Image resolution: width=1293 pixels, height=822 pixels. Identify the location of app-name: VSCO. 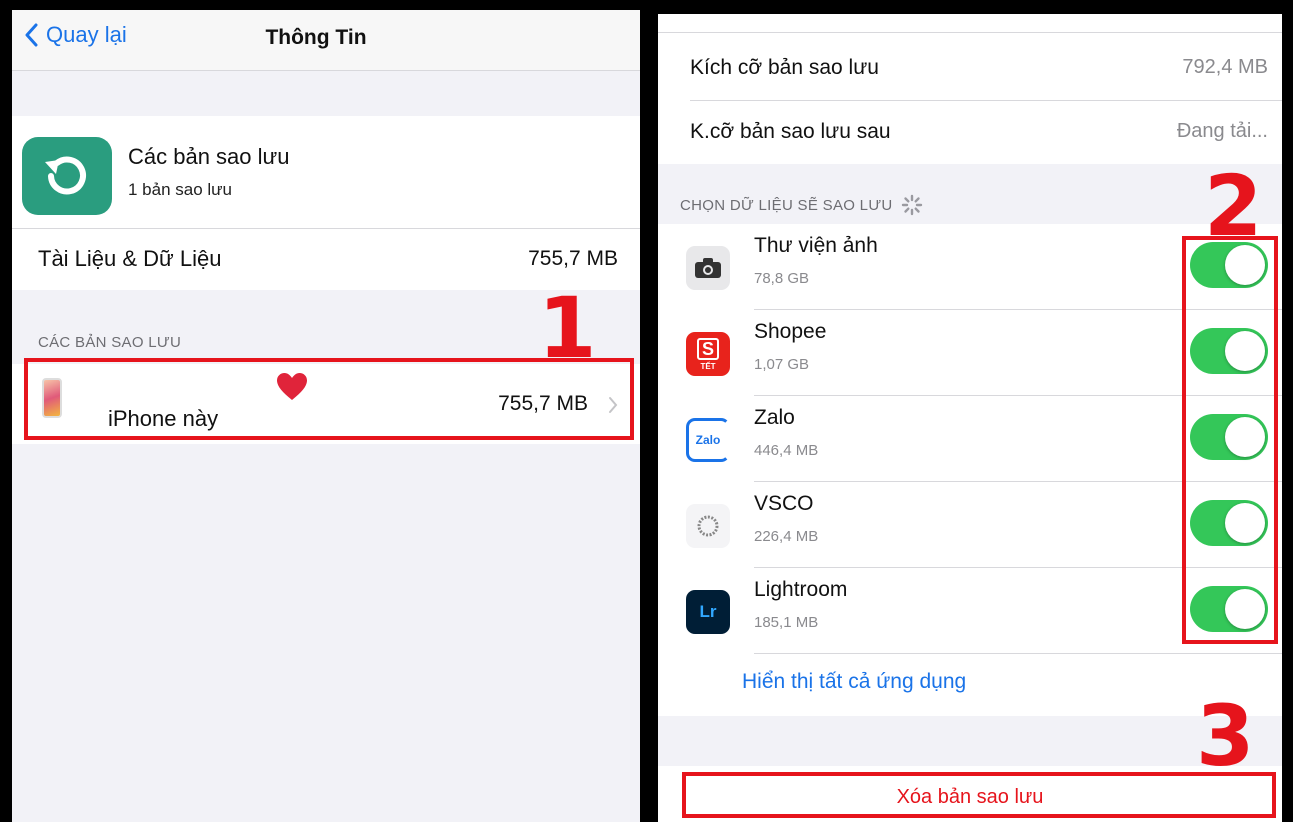
(784, 503).